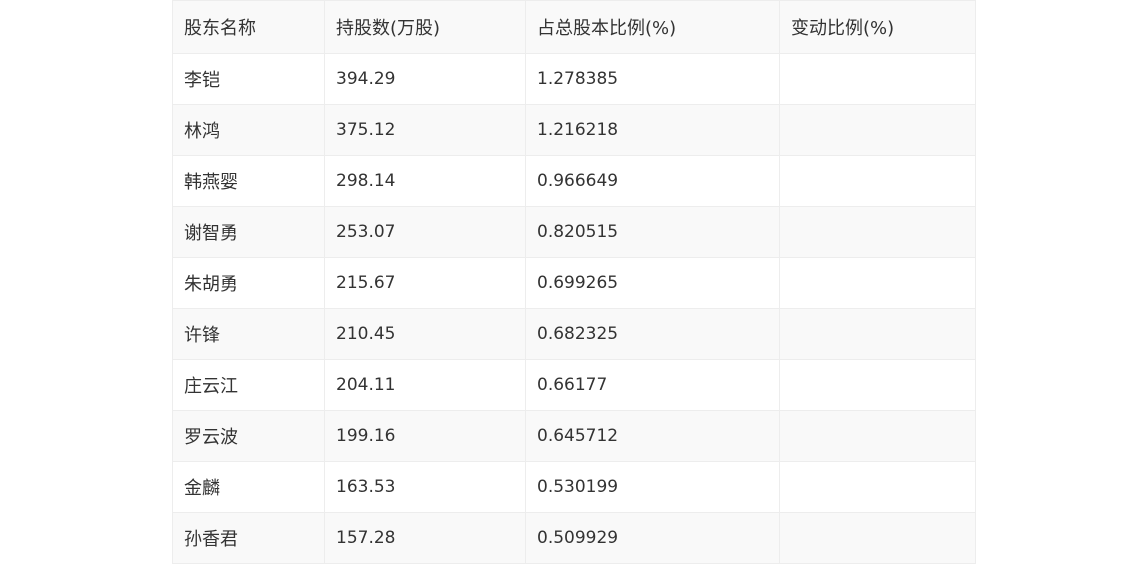  I want to click on cell-shareholder-name: 韩燕婴, so click(248, 181).